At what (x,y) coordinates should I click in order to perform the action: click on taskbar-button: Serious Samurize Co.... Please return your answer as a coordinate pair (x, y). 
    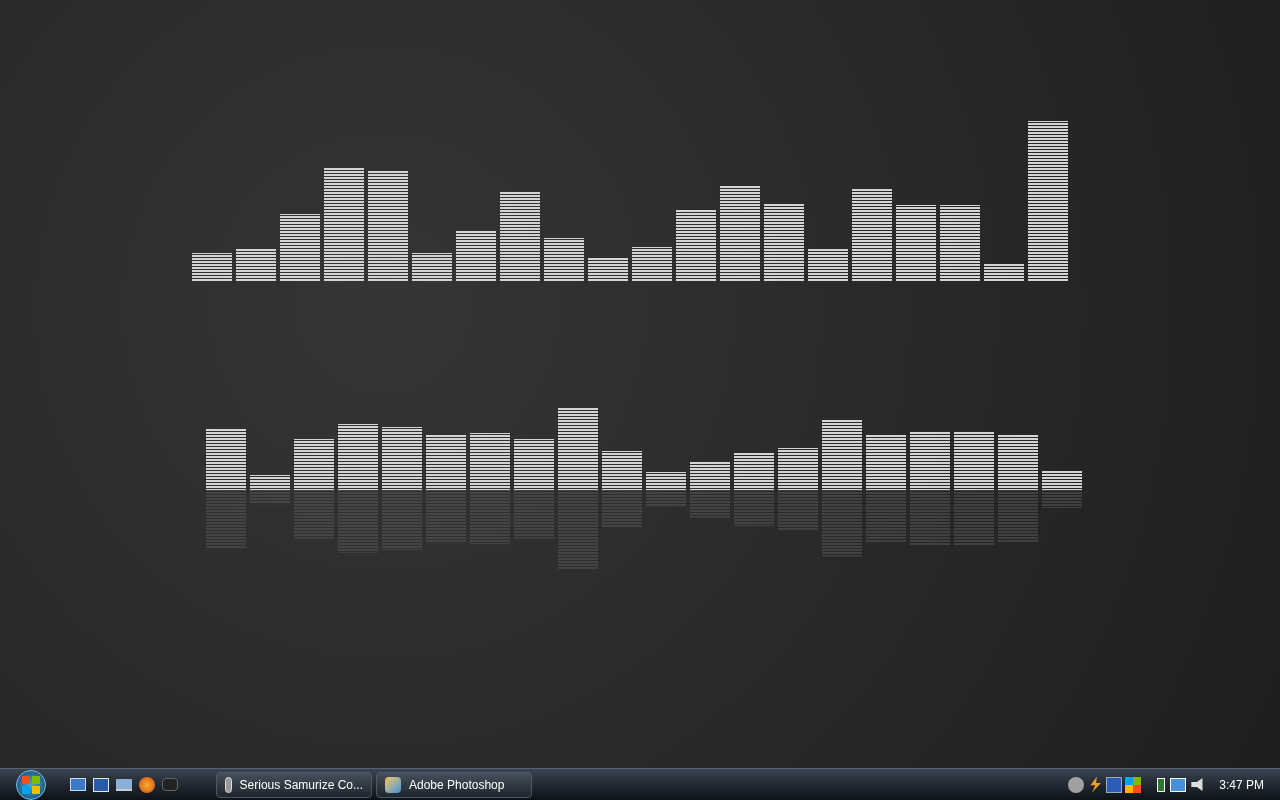
    Looking at the image, I should click on (294, 784).